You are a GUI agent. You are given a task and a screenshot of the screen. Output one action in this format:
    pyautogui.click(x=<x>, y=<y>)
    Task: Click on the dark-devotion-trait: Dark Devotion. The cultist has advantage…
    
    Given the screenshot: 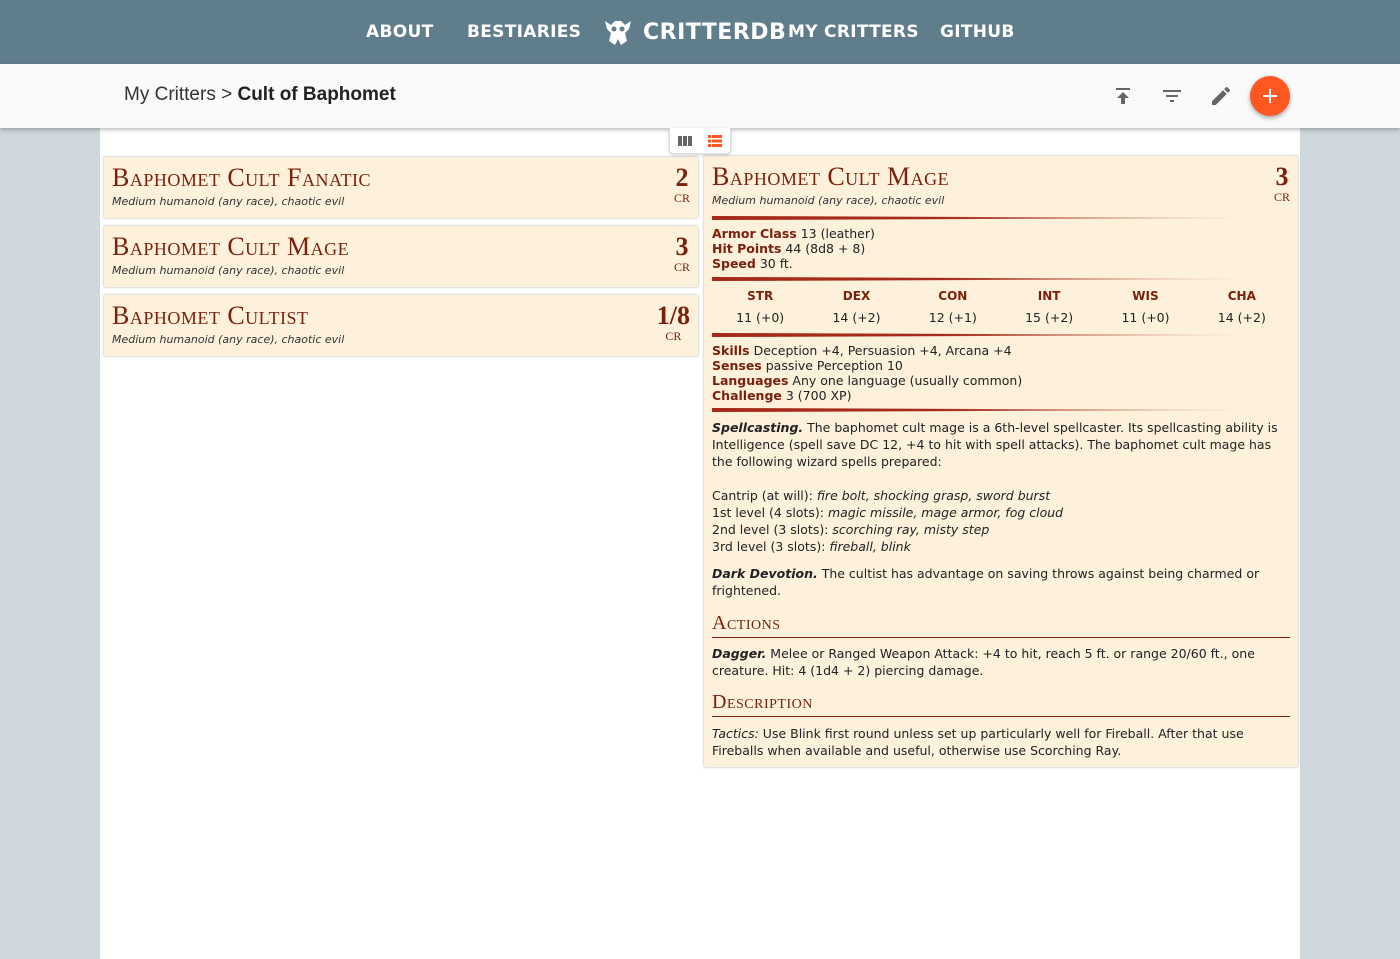 What is the action you would take?
    pyautogui.click(x=1001, y=582)
    